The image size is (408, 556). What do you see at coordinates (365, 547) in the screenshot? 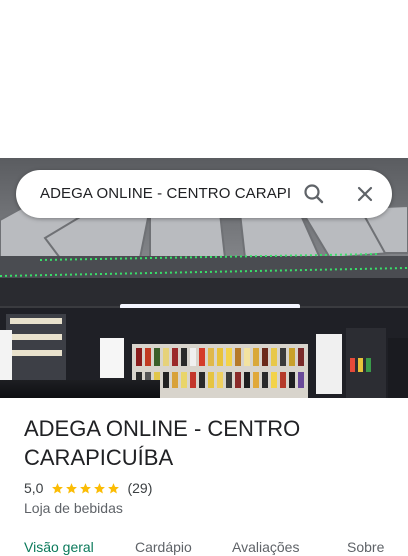
I see `tab-about: Sobre` at bounding box center [365, 547].